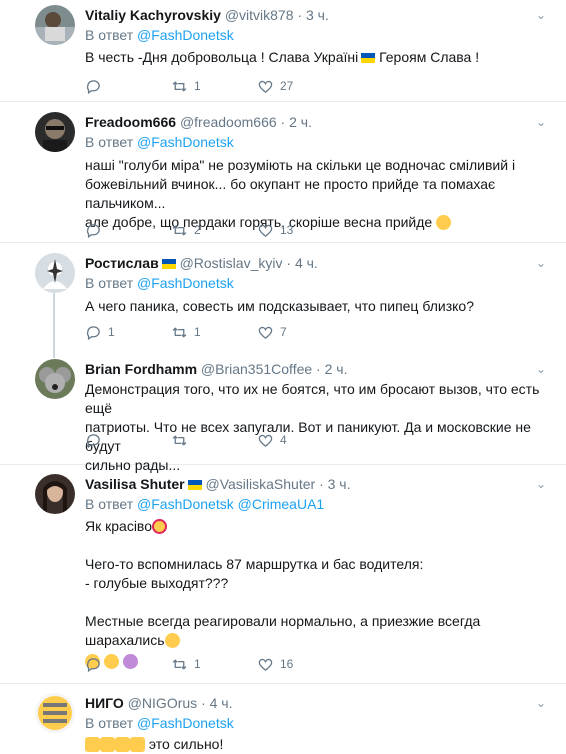  Describe the element at coordinates (261, 484) in the screenshot. I see `user-handle: @VasiliskaShuter` at that location.